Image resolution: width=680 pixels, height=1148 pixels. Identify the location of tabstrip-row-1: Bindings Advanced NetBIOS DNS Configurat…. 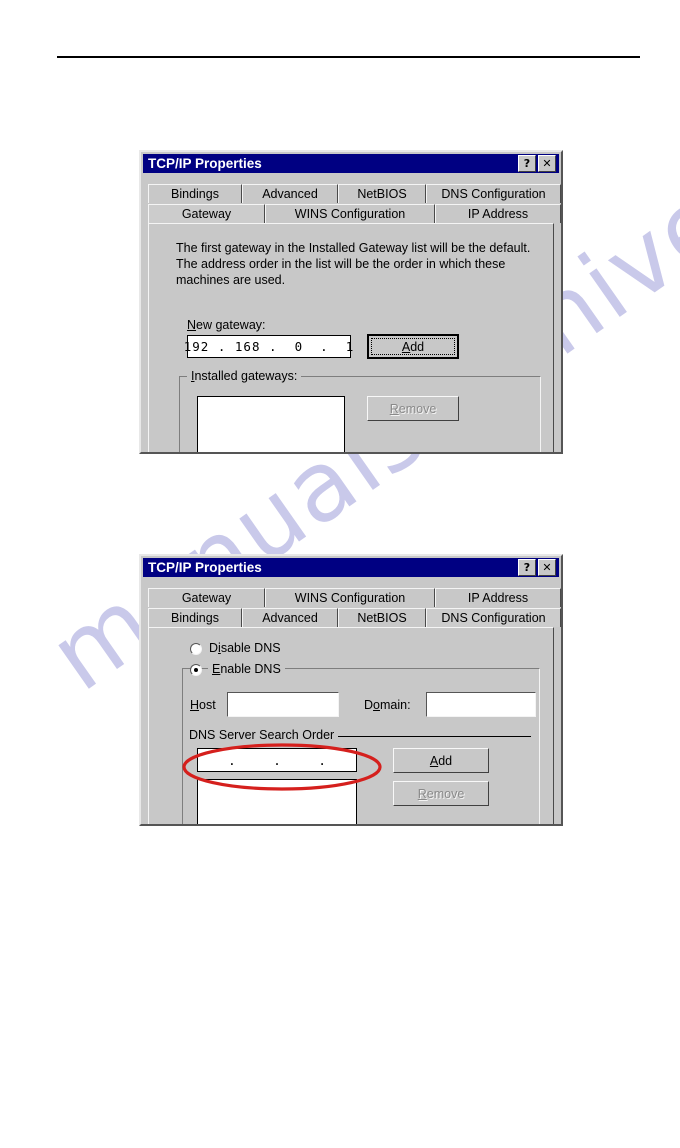
(354, 193).